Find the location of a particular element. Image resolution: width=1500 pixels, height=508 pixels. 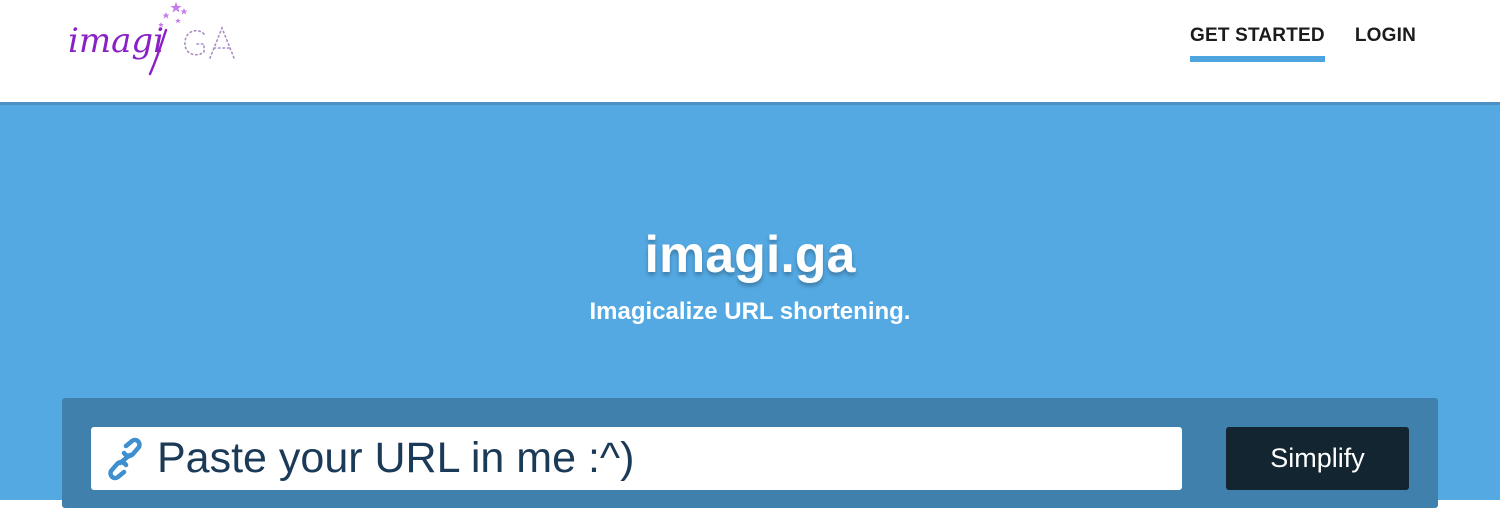

hero-title: imagi.ga is located at coordinates (750, 255).